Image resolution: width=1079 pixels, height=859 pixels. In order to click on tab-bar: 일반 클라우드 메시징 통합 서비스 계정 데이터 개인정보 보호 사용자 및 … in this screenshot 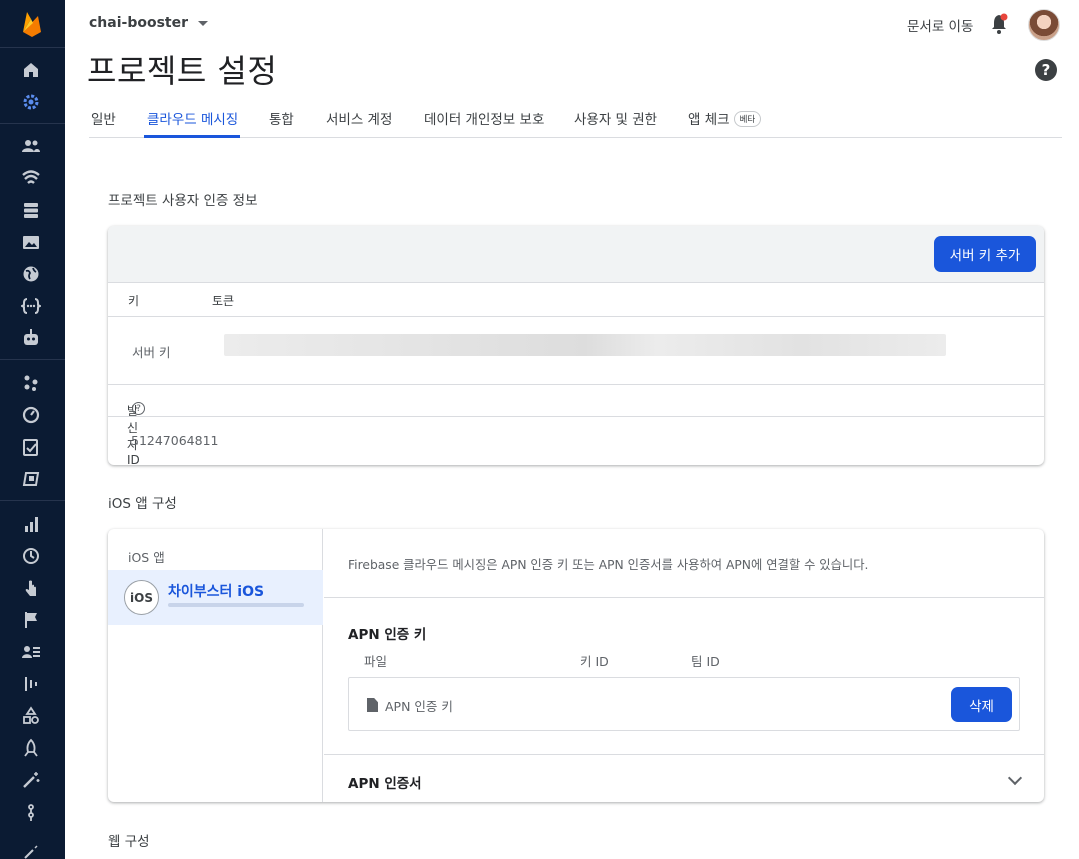, I will do `click(575, 118)`.